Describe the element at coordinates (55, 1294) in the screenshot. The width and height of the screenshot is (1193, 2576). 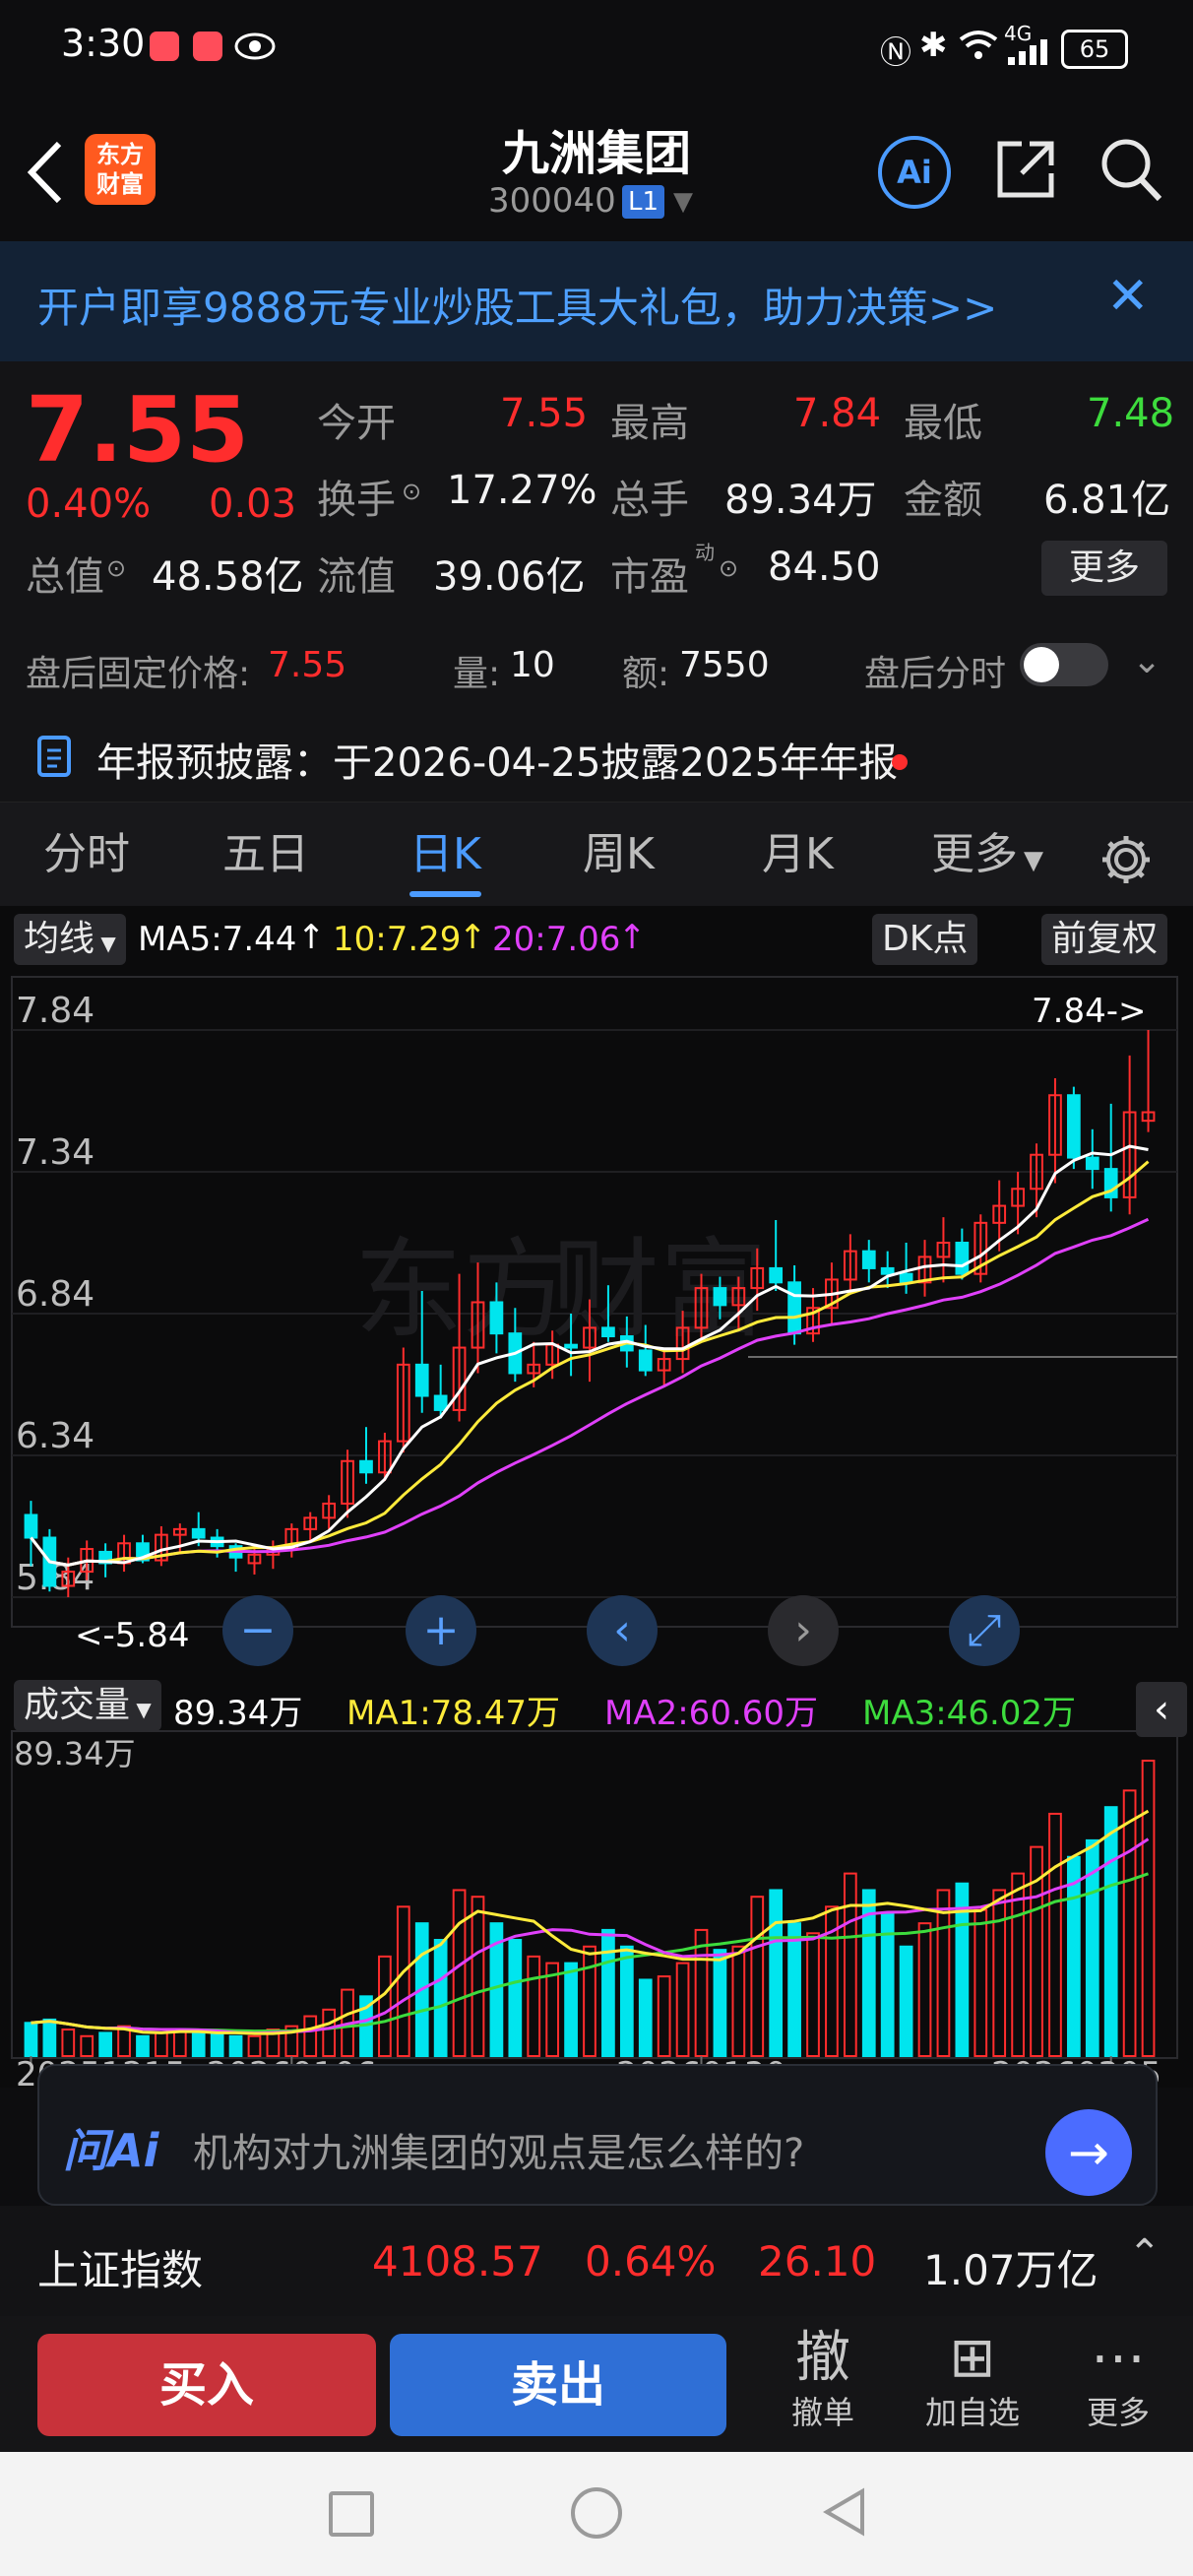
I see `y-tick-label: 6.84` at that location.